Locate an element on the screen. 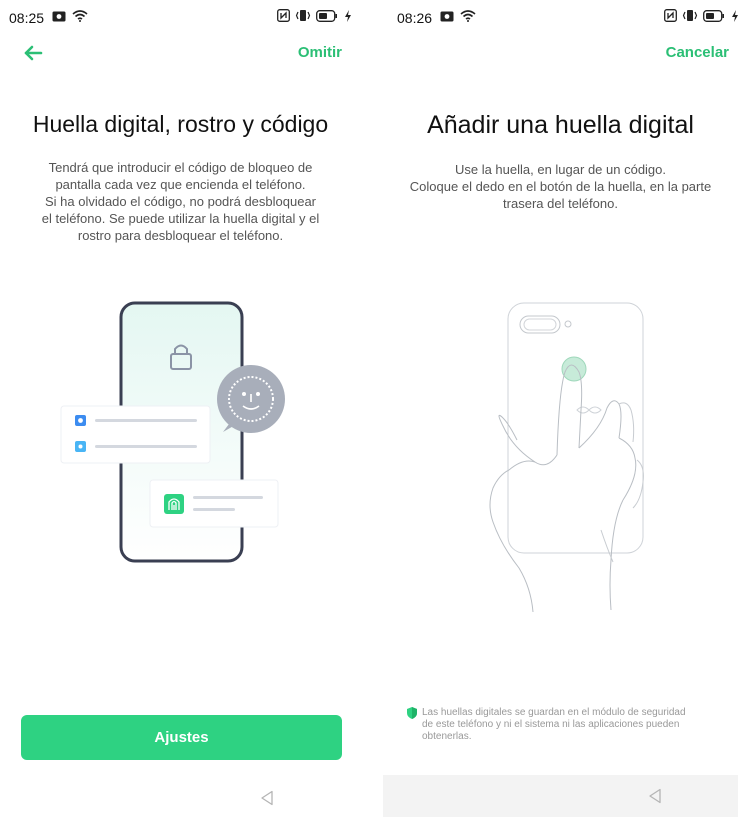 This screenshot has height=817, width=738. description-line: trasera del teléfono. is located at coordinates (560, 203).